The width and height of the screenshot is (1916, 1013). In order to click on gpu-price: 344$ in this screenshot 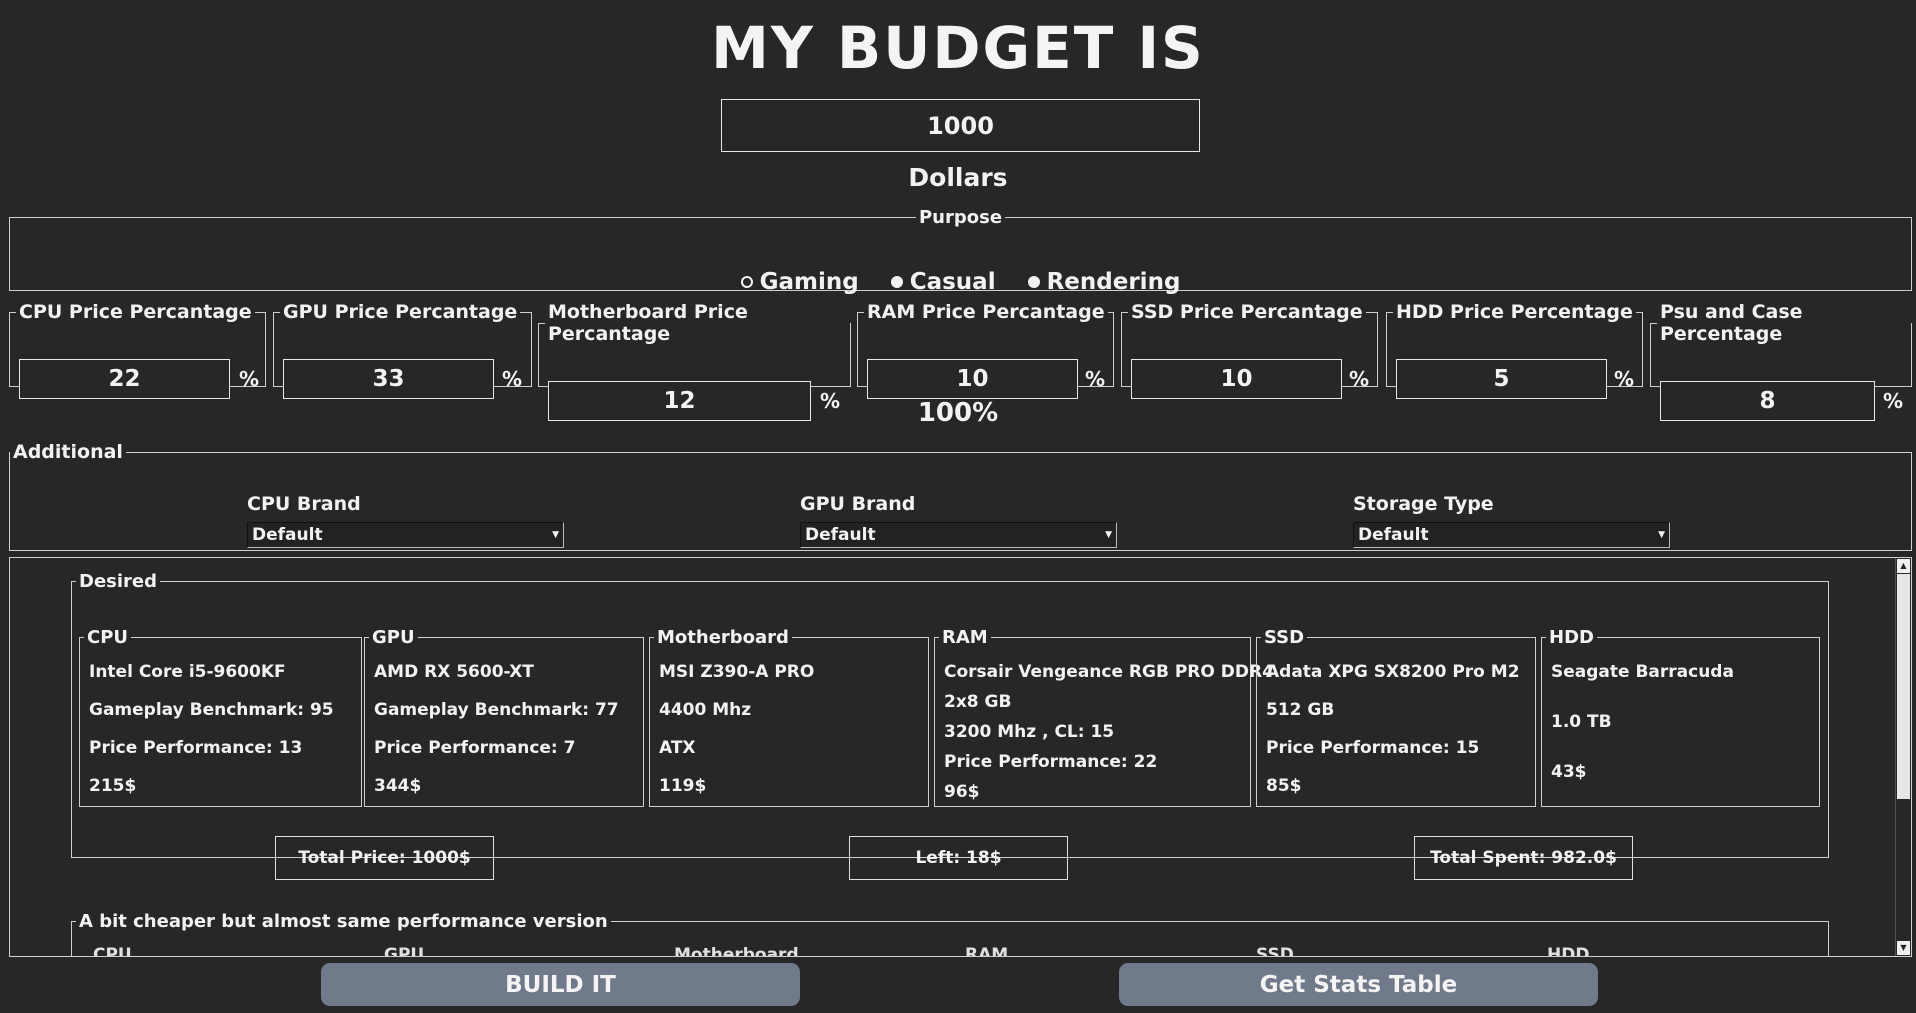, I will do `click(398, 786)`.